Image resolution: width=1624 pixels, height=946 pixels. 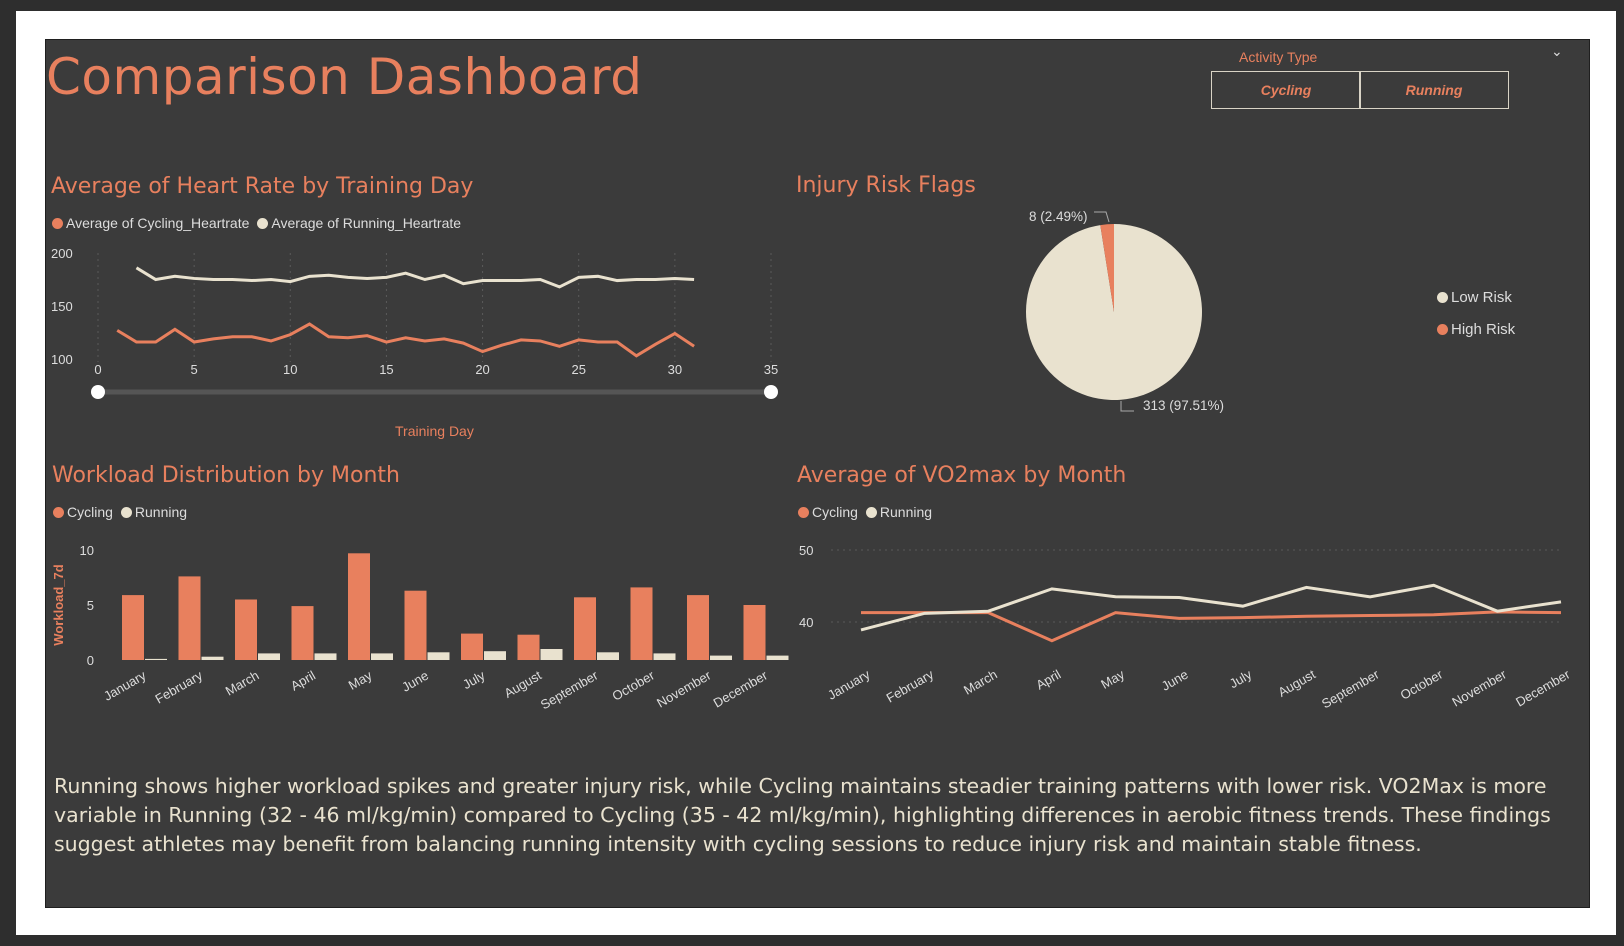 I want to click on vo2max-chart-title: Average of VO2max by Month, so click(x=962, y=475).